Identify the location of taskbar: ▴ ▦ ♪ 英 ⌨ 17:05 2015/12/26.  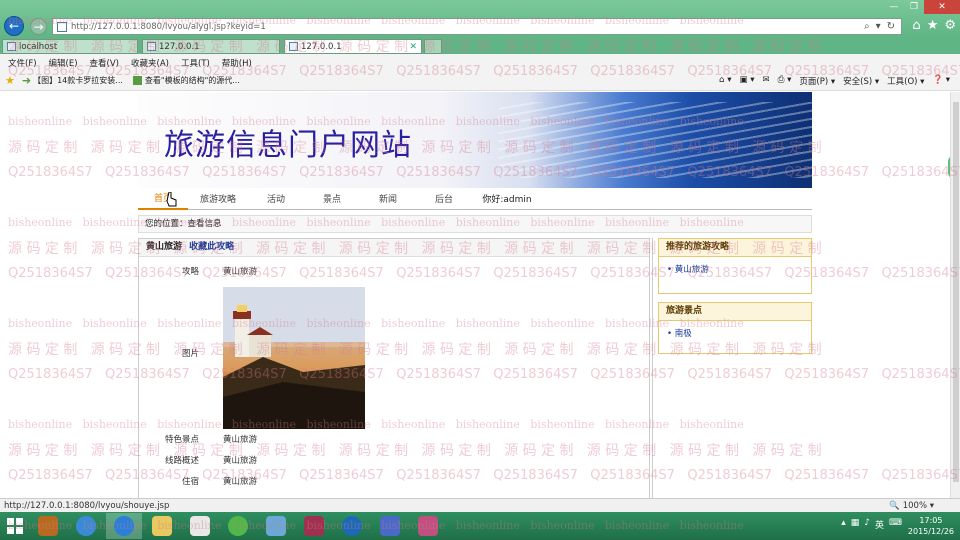
(480, 526).